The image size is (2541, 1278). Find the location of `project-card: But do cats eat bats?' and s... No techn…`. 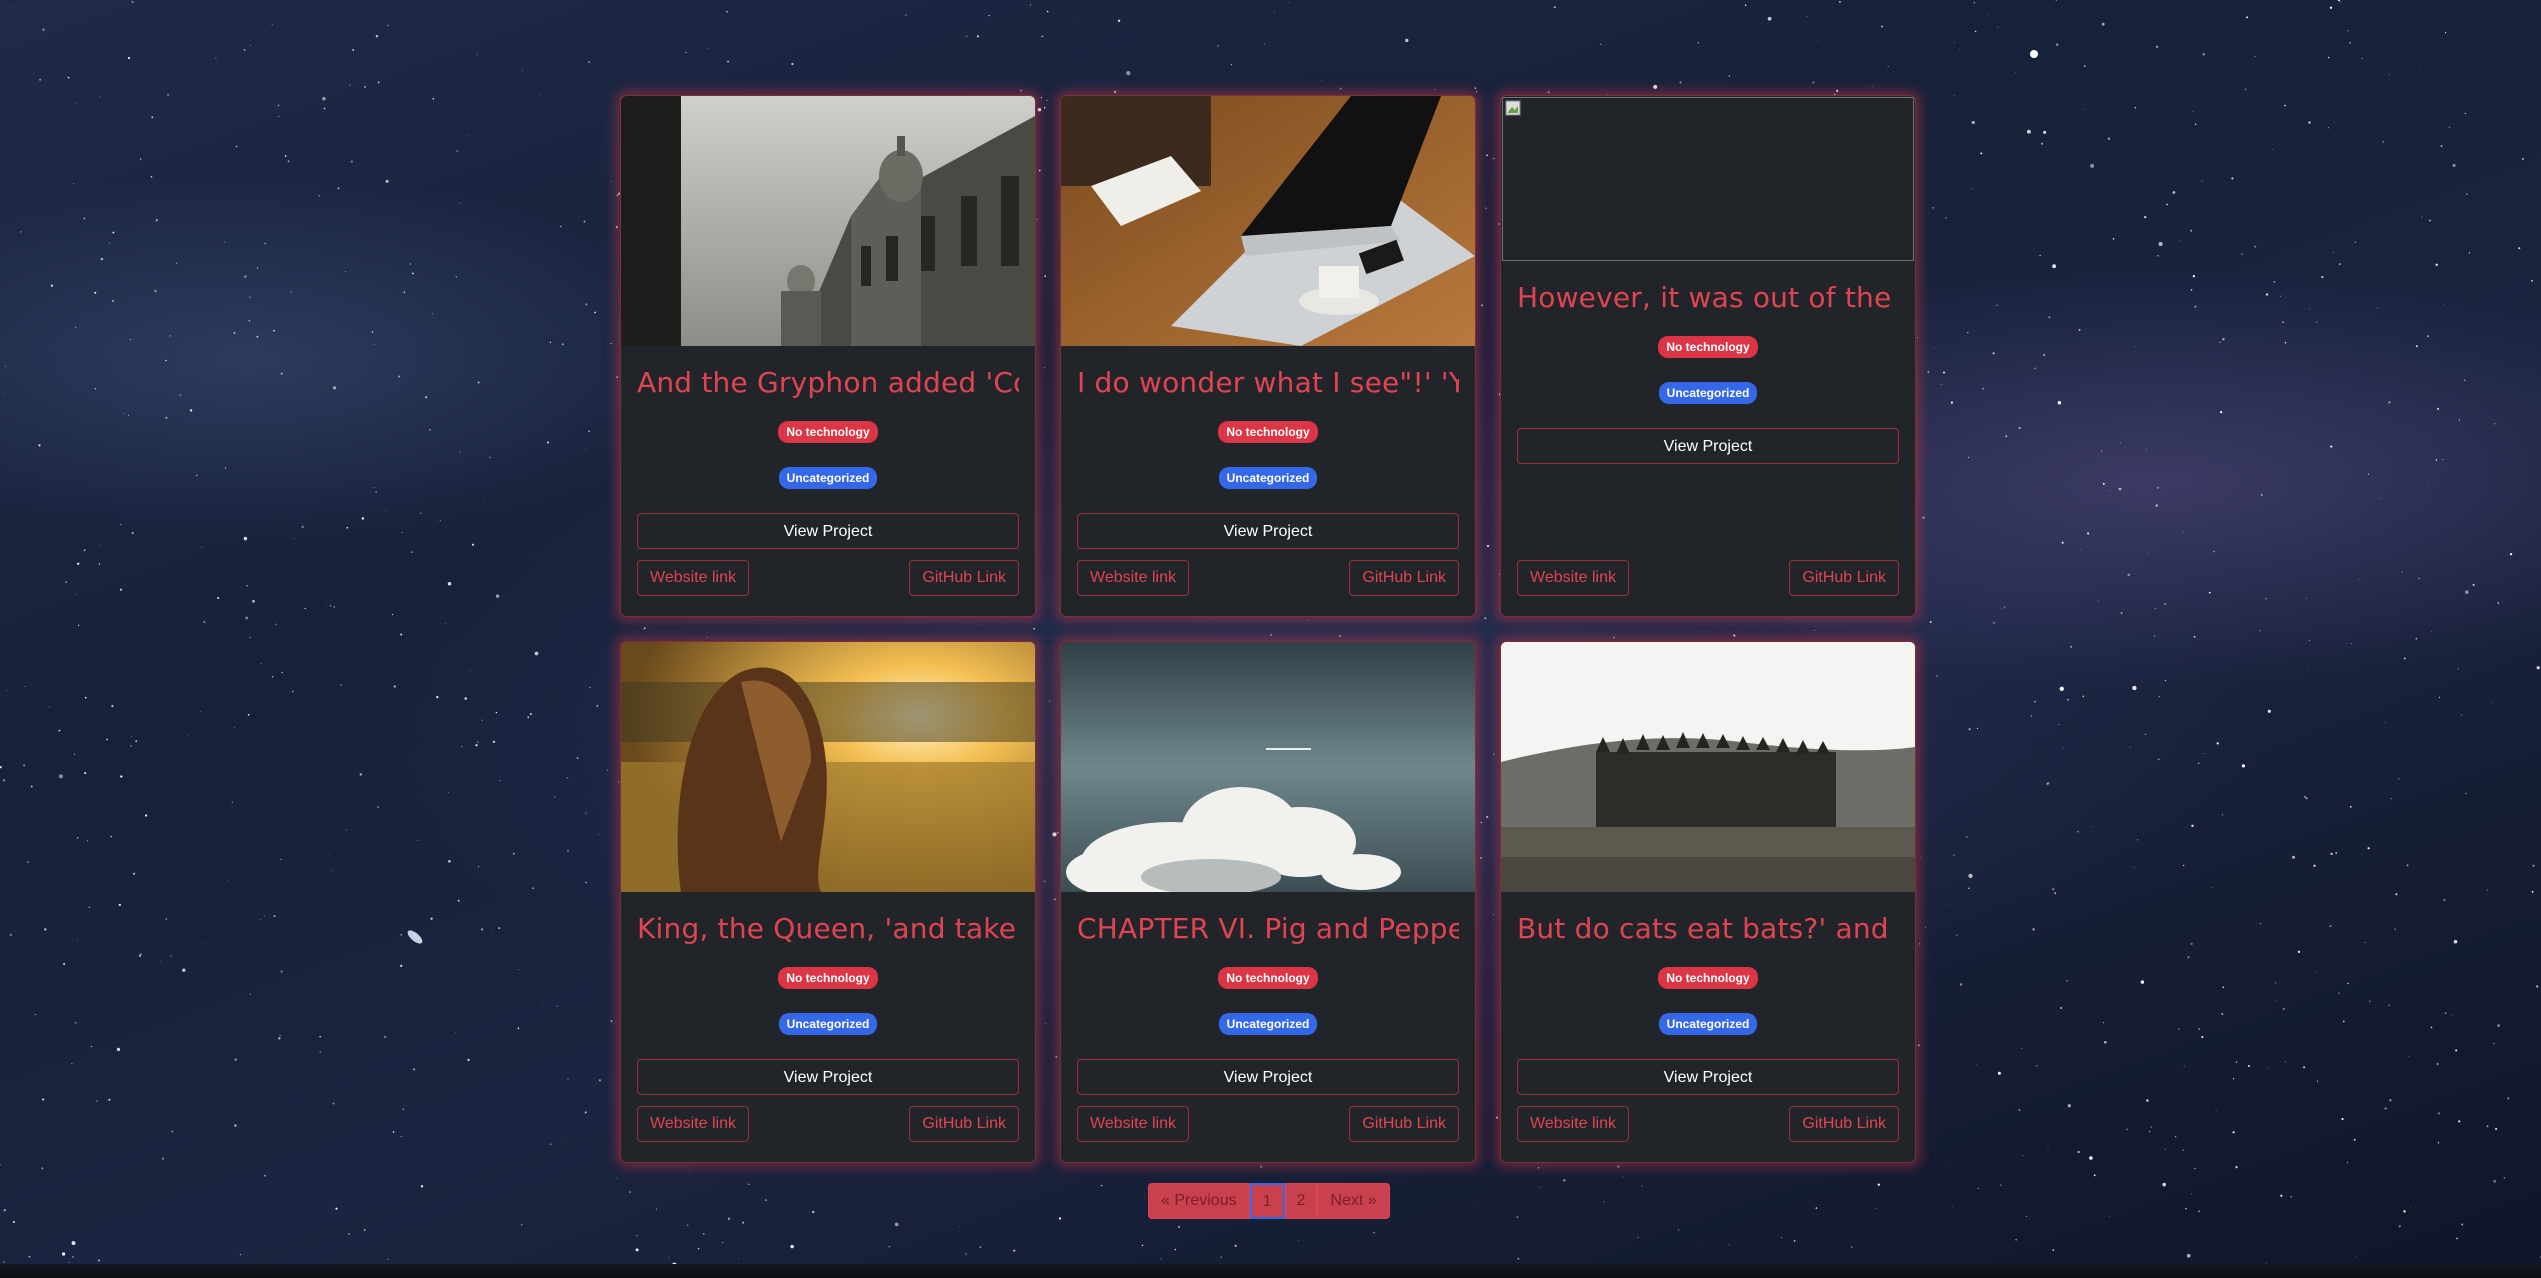

project-card: But do cats eat bats?' and s... No techn… is located at coordinates (1708, 902).